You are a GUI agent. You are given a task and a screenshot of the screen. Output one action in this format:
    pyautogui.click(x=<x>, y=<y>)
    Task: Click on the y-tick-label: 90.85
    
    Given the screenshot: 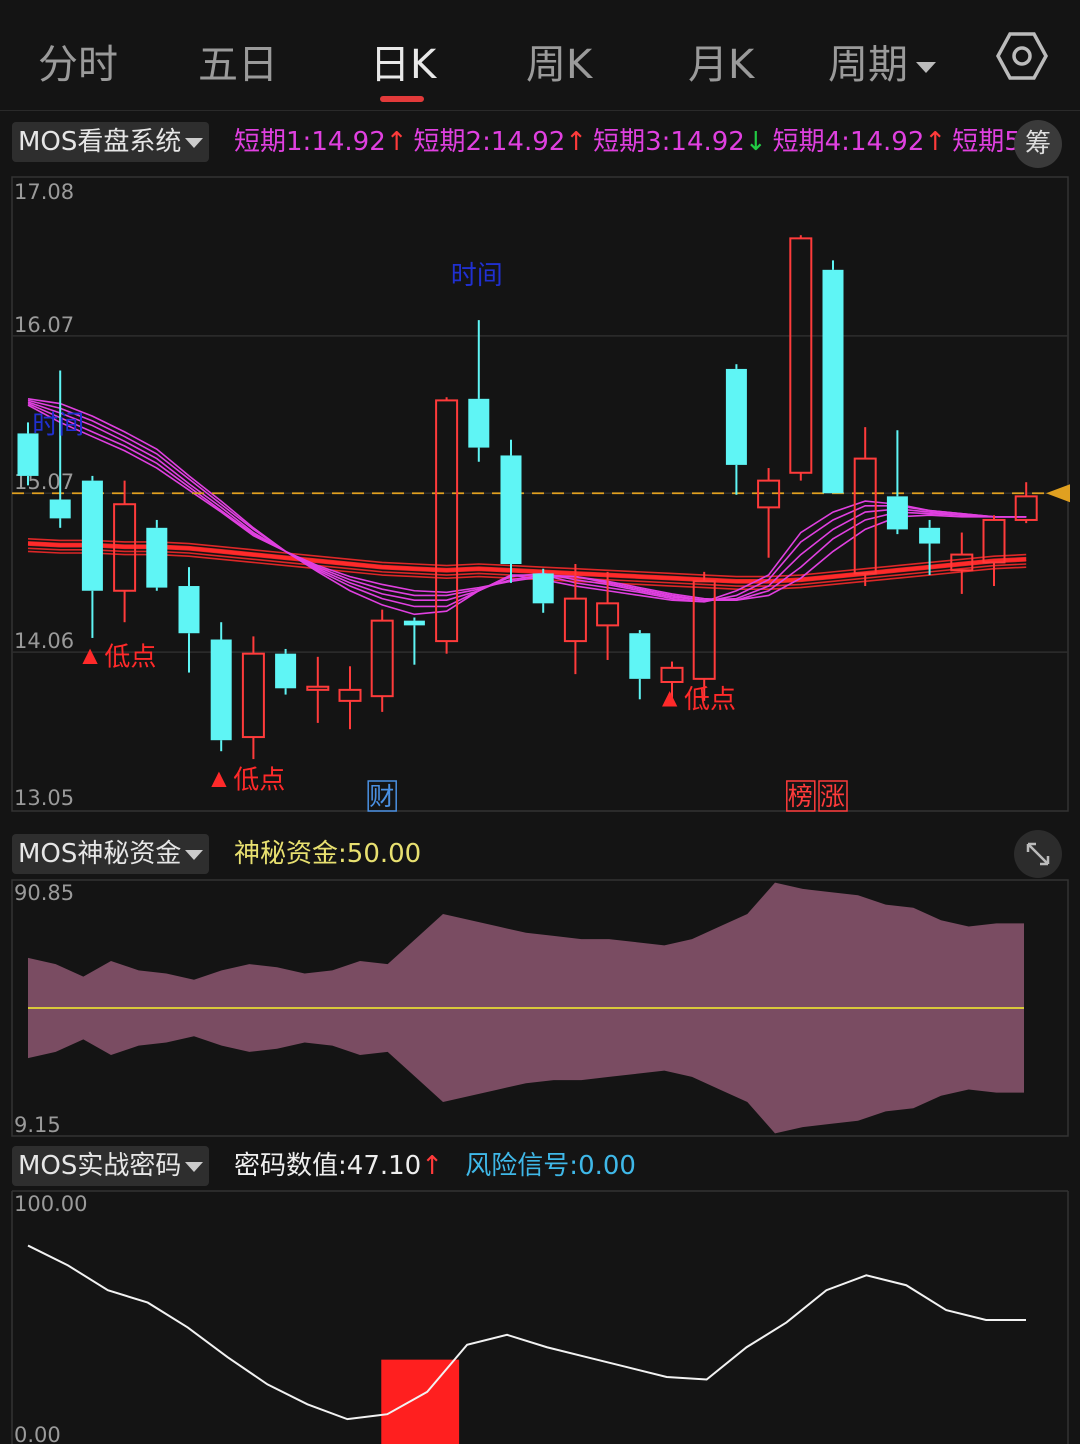 What is the action you would take?
    pyautogui.click(x=44, y=893)
    